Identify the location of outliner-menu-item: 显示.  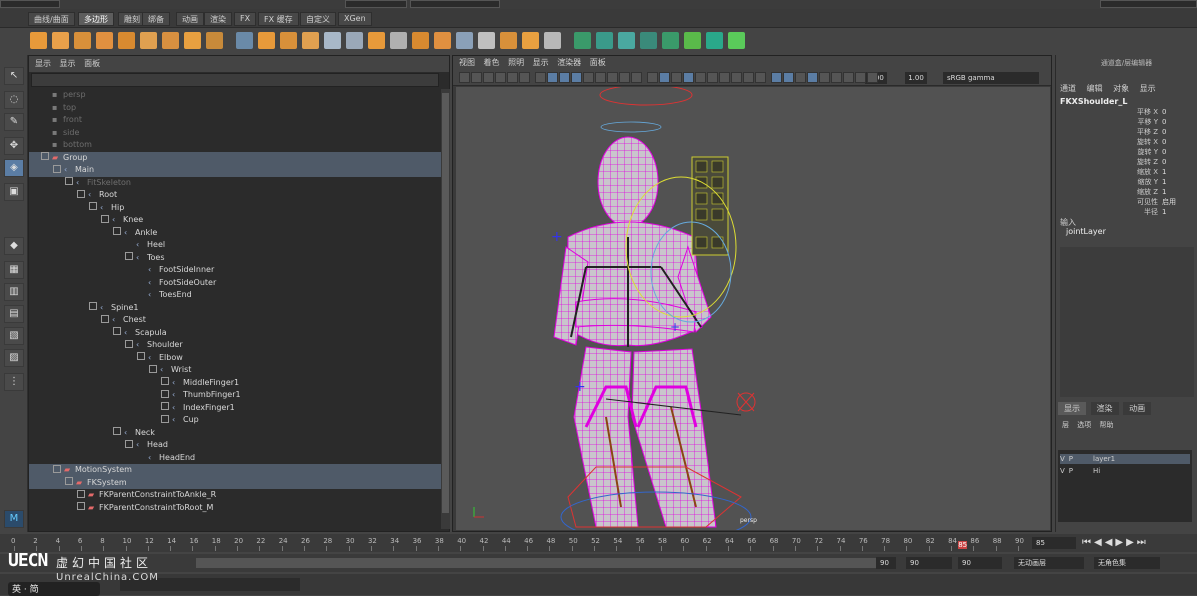
(43, 64).